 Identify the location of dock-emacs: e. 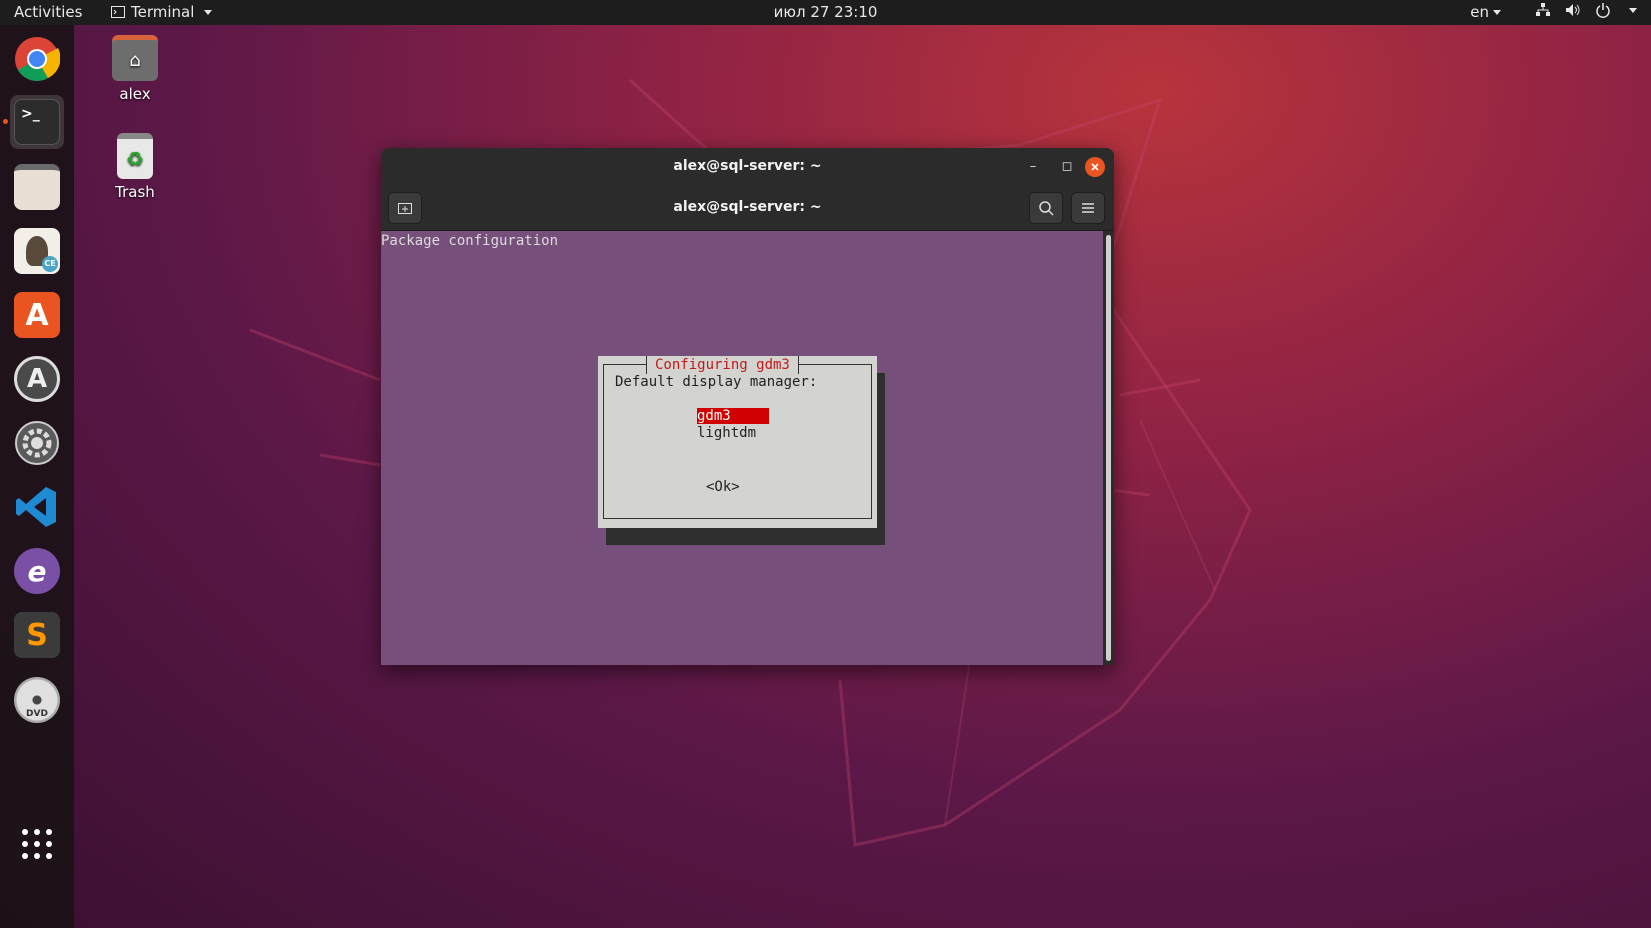
(37, 571).